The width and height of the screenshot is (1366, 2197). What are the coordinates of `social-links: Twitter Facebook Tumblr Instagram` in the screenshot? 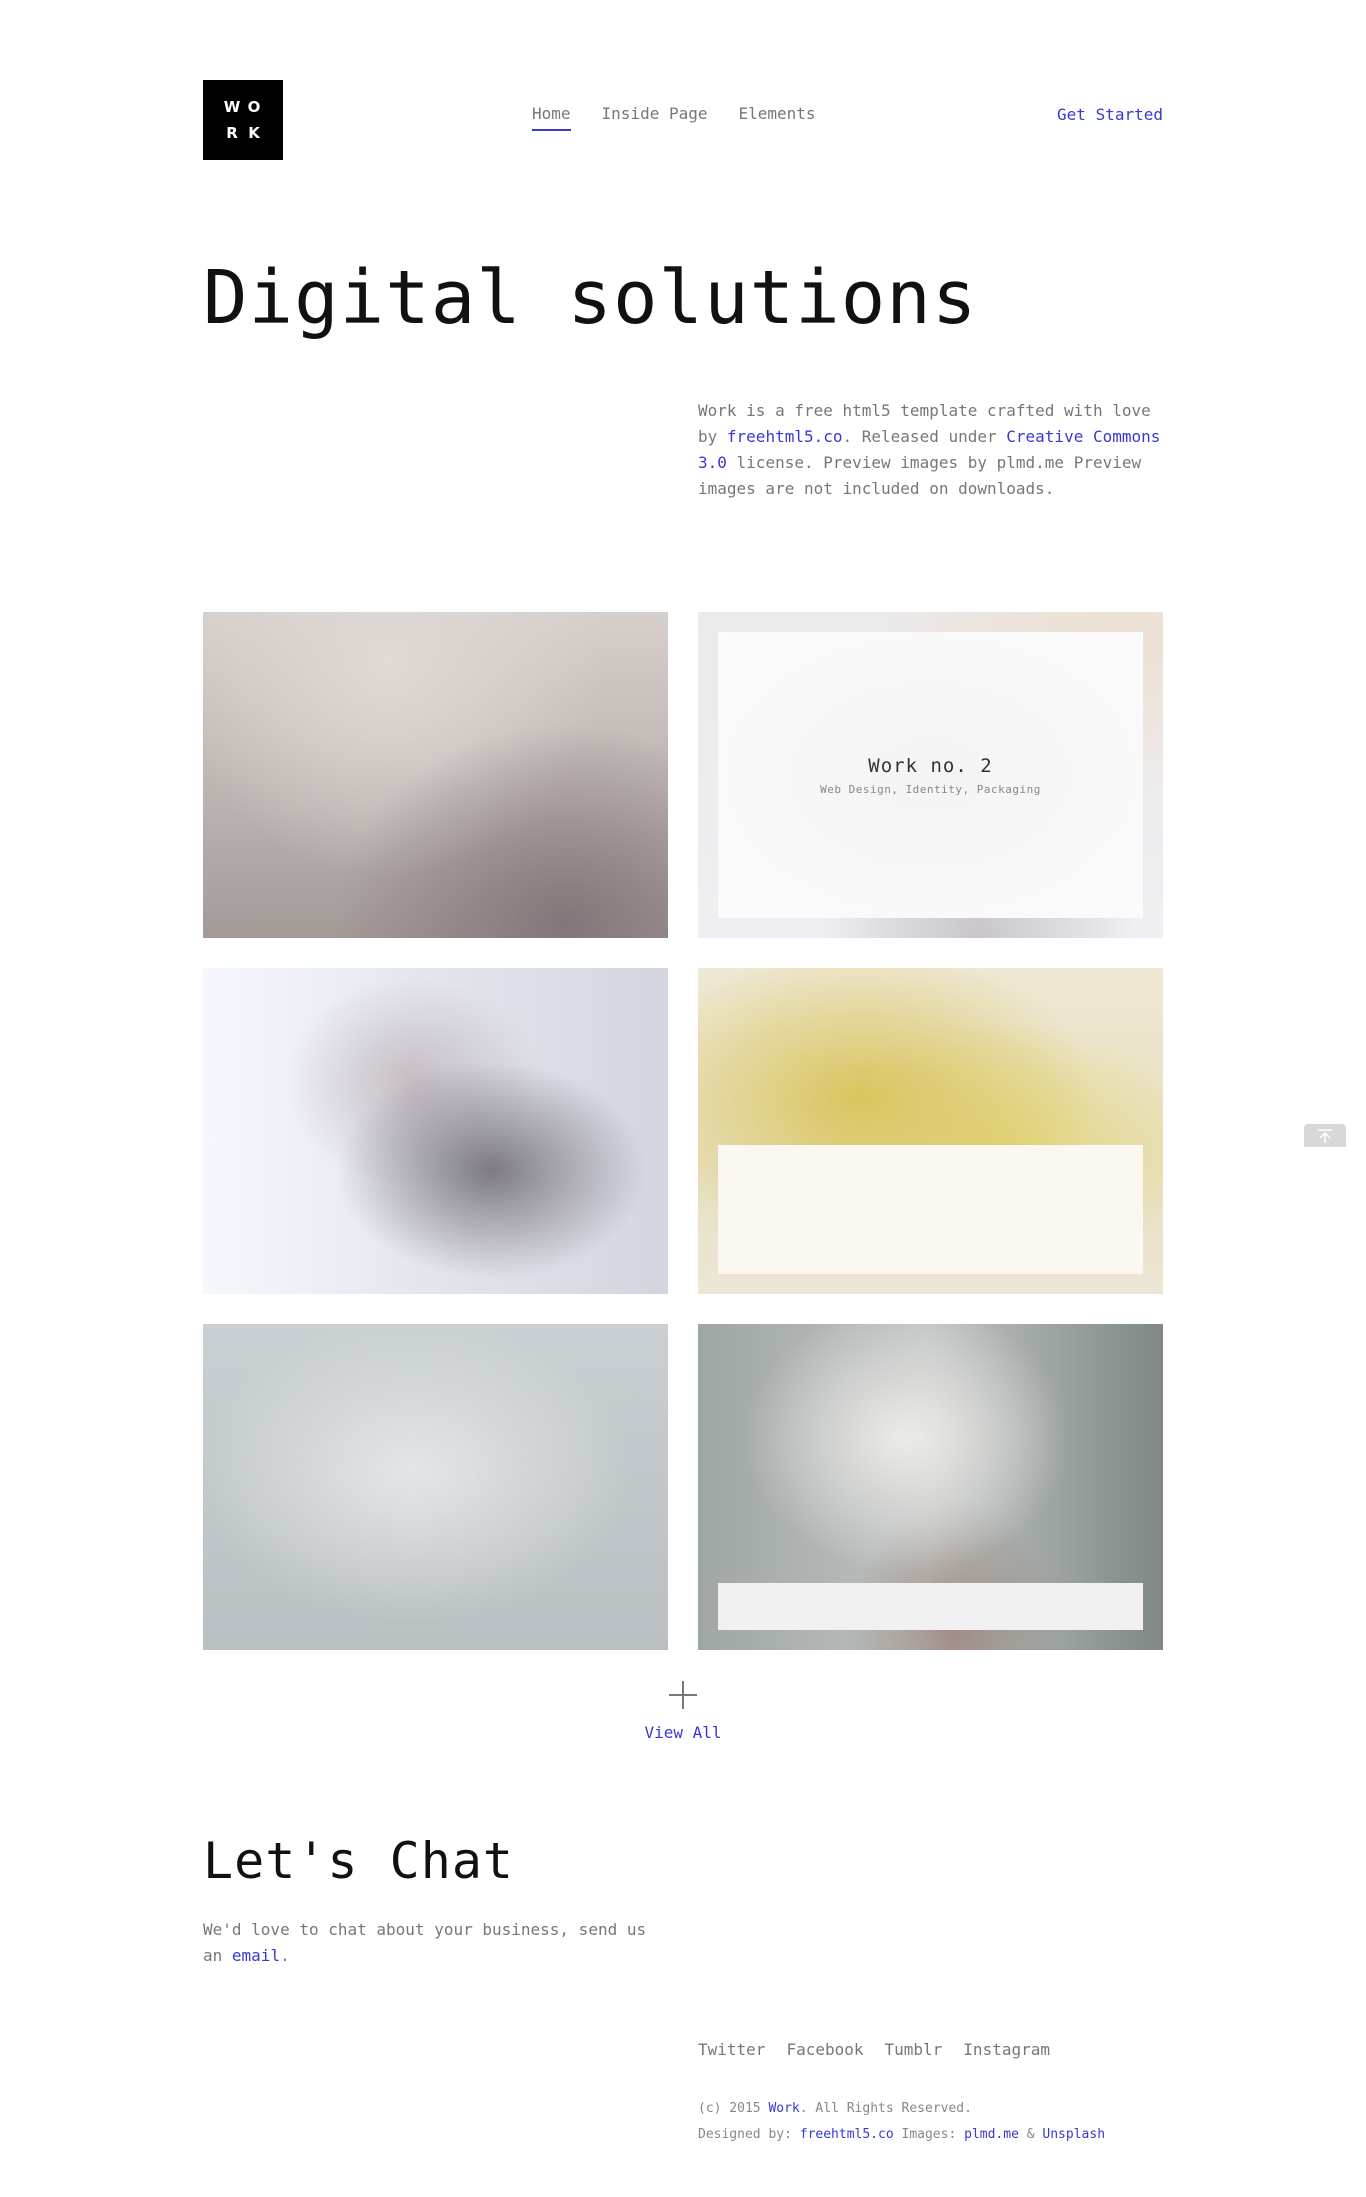 It's located at (874, 2049).